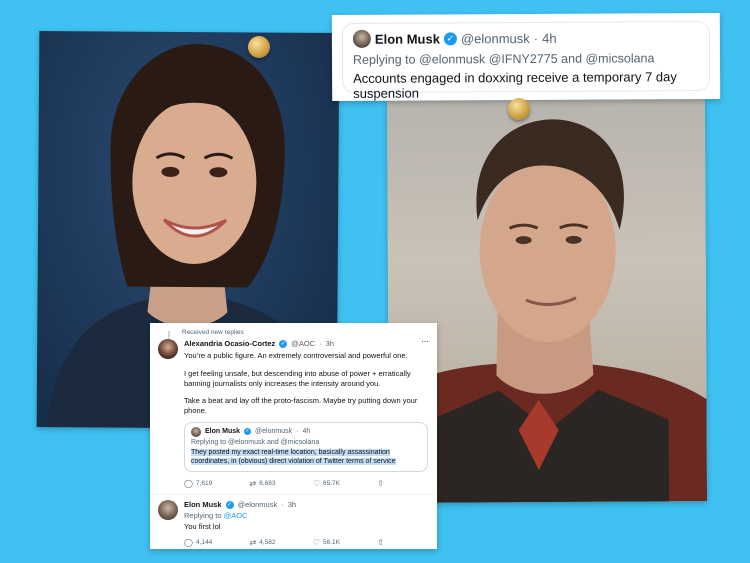 The image size is (750, 563). I want to click on retweet-button: ⇄ 4,582, so click(263, 542).